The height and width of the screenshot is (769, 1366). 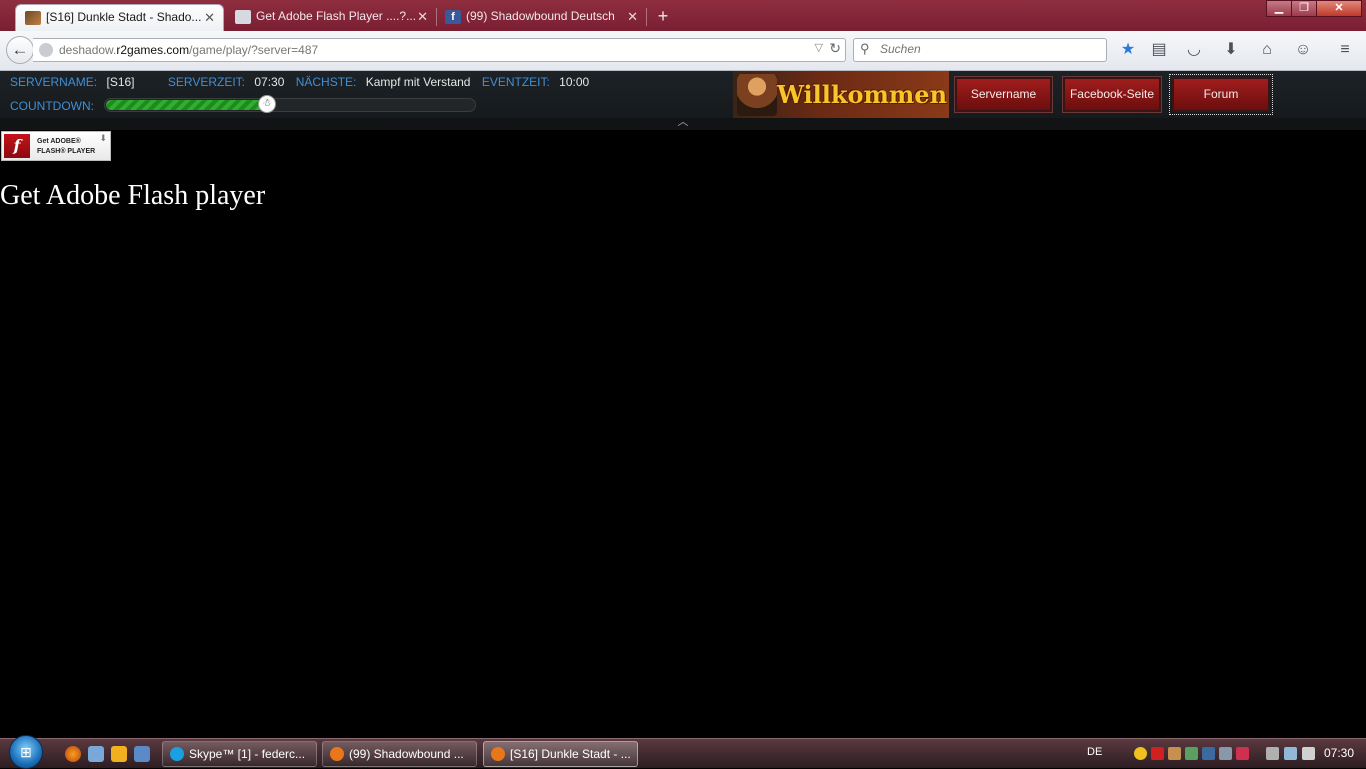 What do you see at coordinates (17, 146) in the screenshot?
I see `flash-logo-icon: f` at bounding box center [17, 146].